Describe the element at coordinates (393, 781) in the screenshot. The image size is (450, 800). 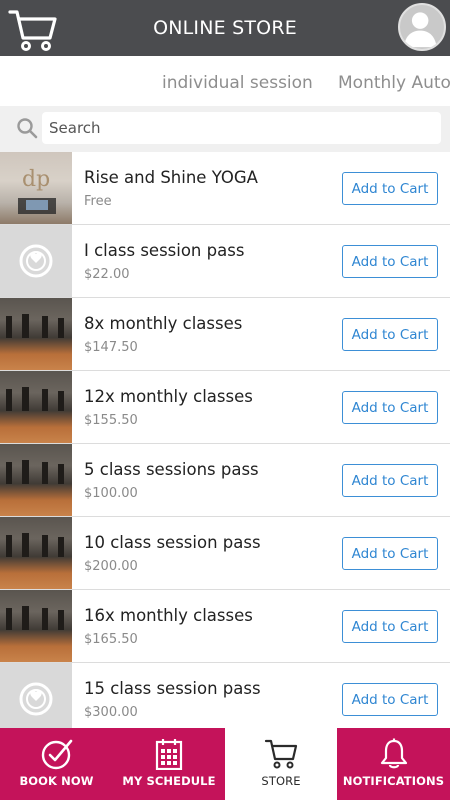
I see `nav-label: NOTIFICATIONS` at that location.